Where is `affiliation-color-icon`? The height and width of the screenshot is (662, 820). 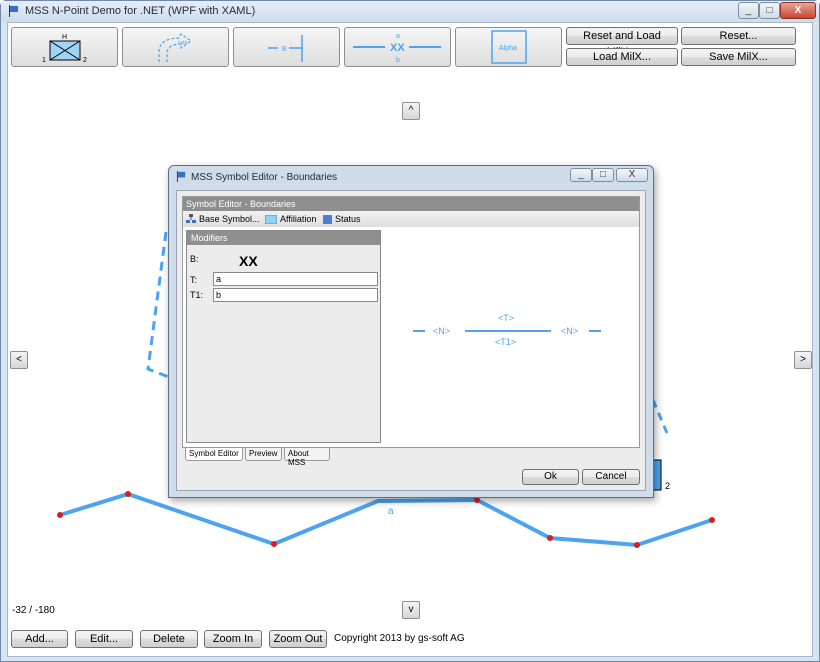 affiliation-color-icon is located at coordinates (271, 219).